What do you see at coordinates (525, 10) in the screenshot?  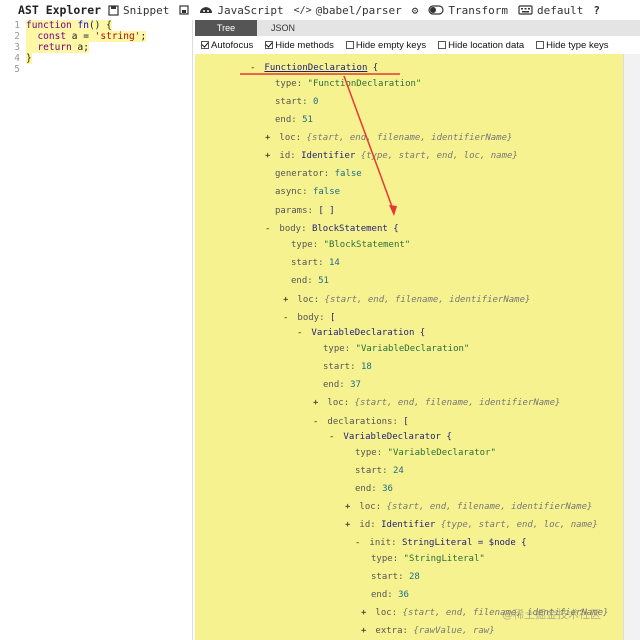 I see `keyboard-icon` at bounding box center [525, 10].